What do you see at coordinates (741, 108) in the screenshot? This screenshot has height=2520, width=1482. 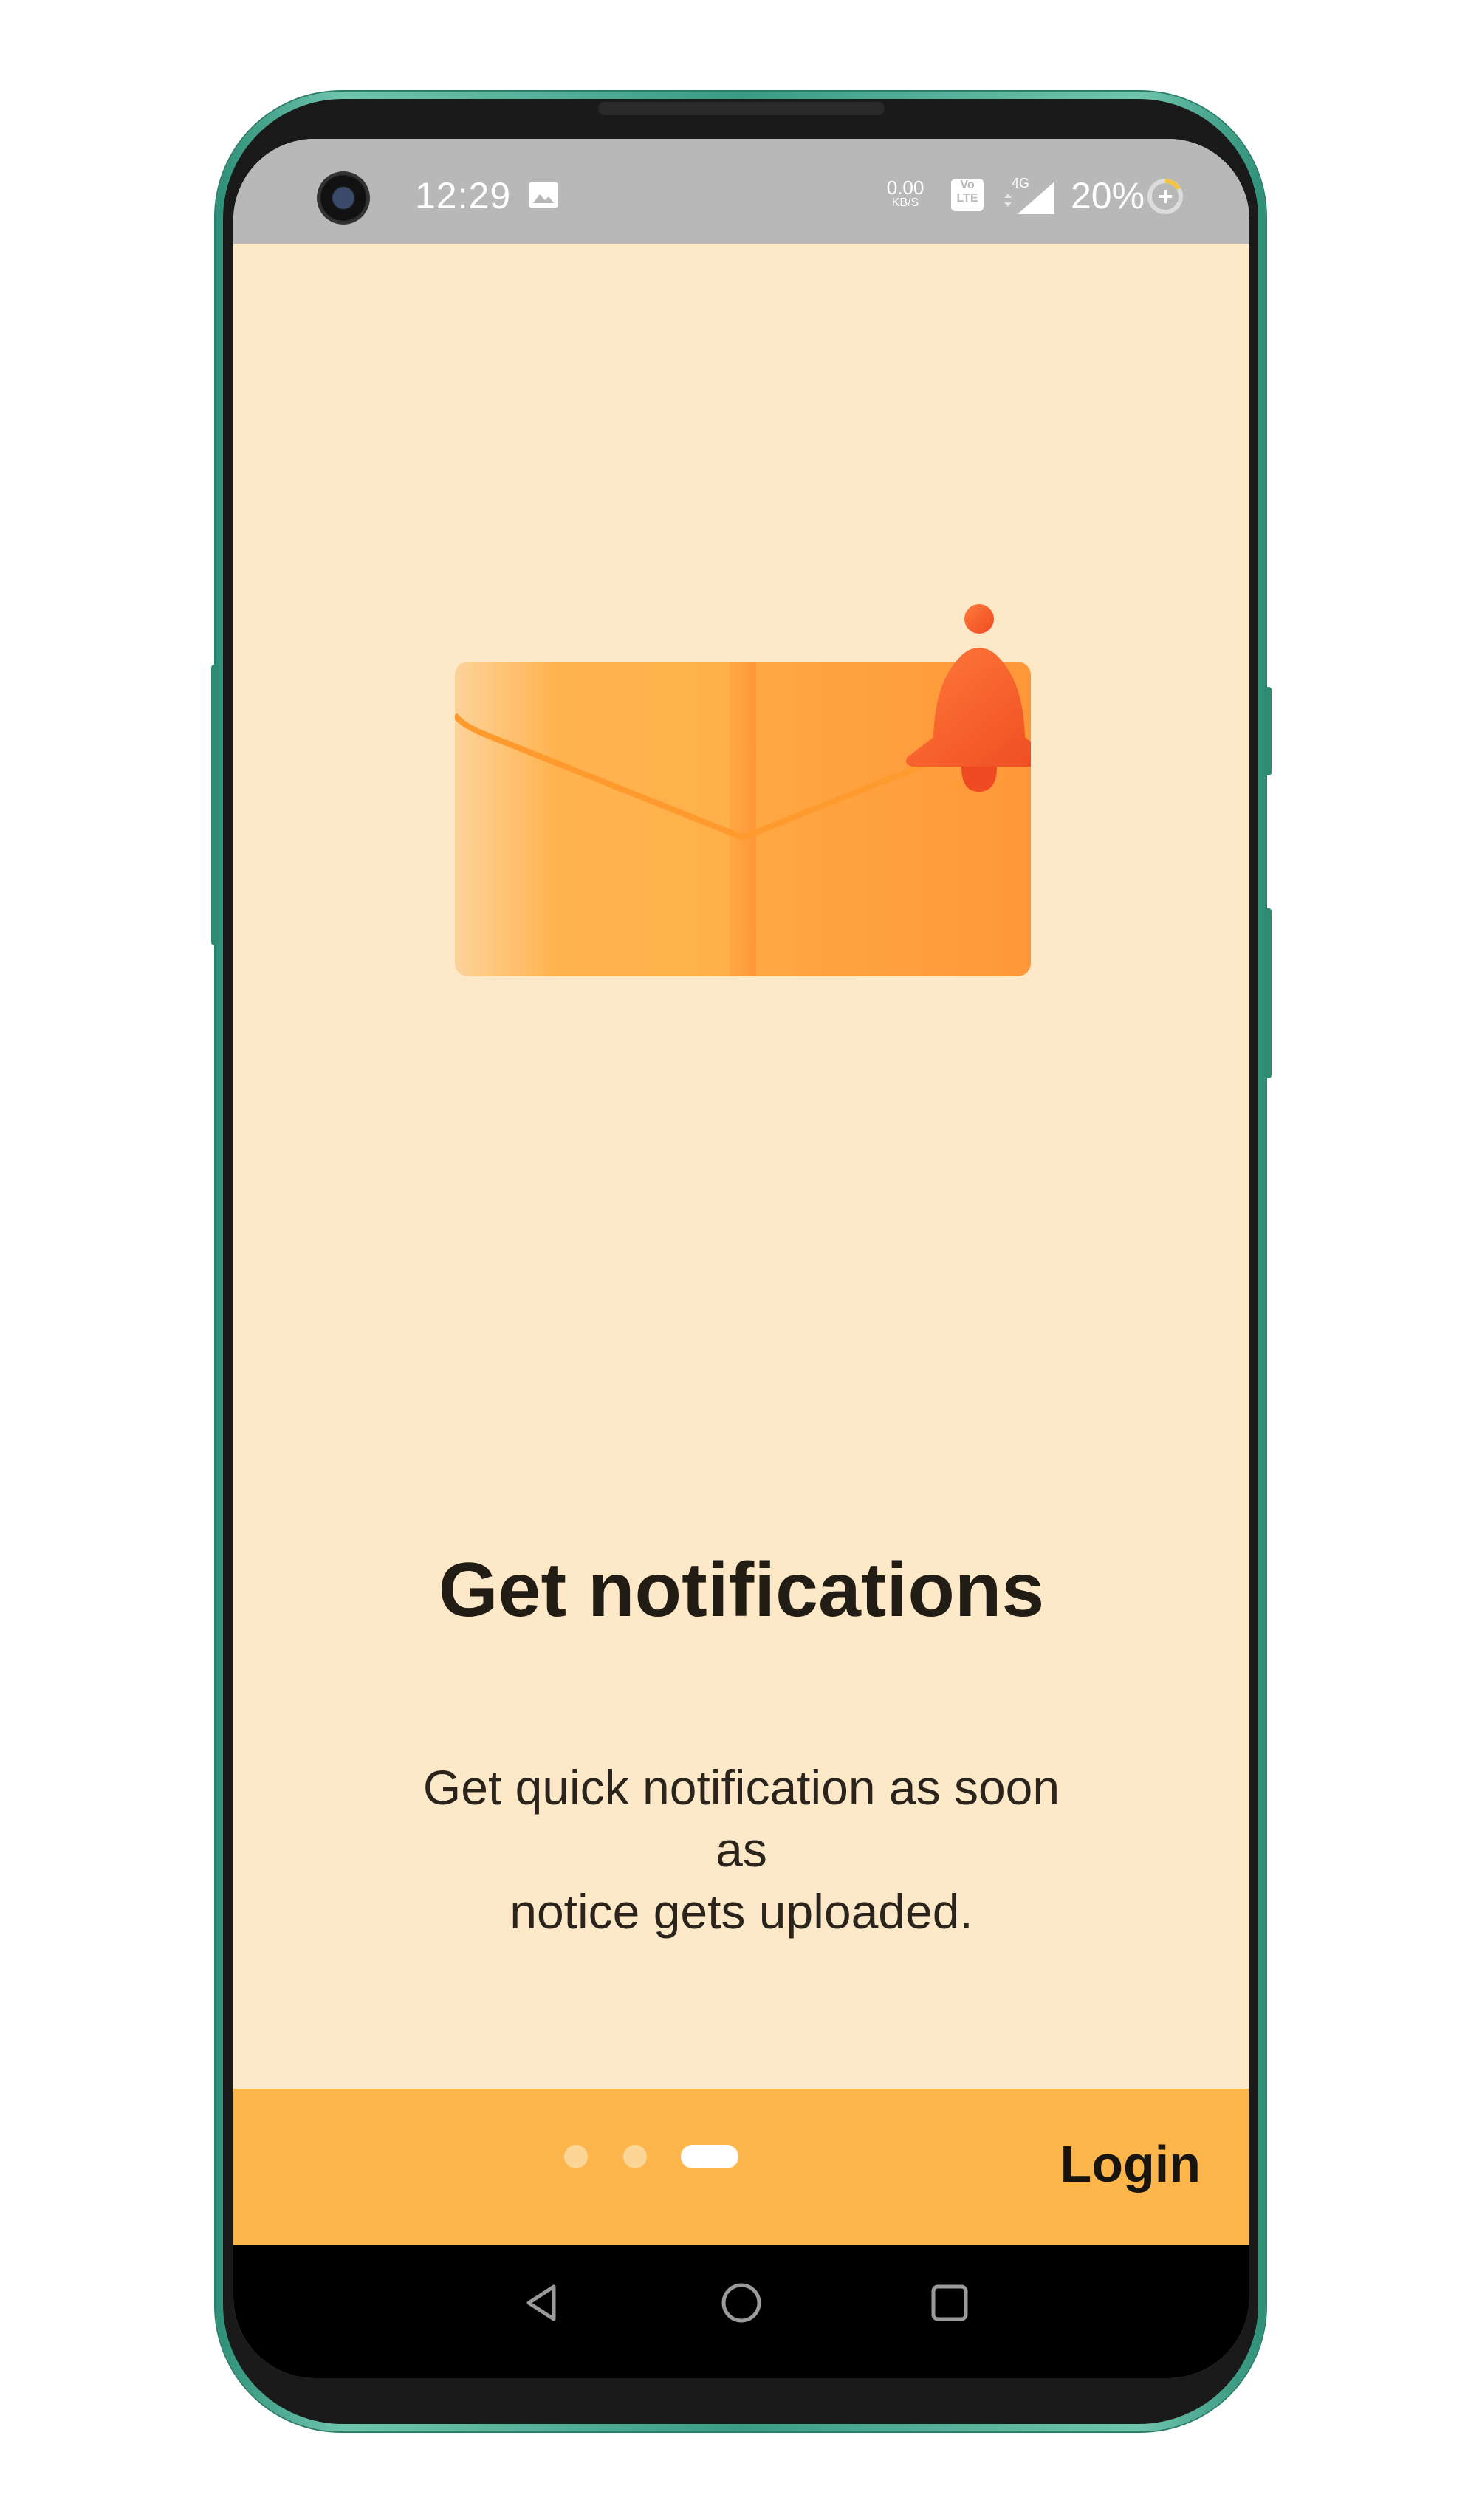 I see `earpiece-speaker` at bounding box center [741, 108].